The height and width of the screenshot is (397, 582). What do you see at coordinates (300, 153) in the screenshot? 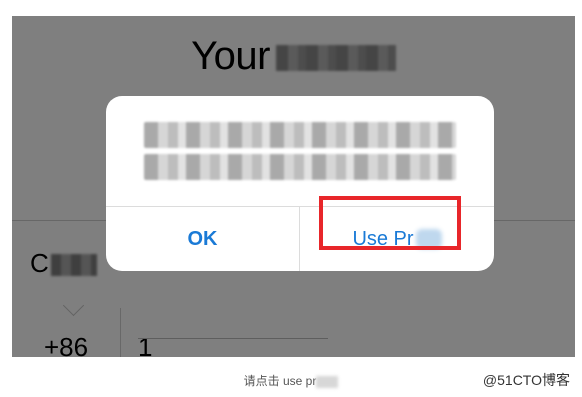
I see `alert-message-redacted` at bounding box center [300, 153].